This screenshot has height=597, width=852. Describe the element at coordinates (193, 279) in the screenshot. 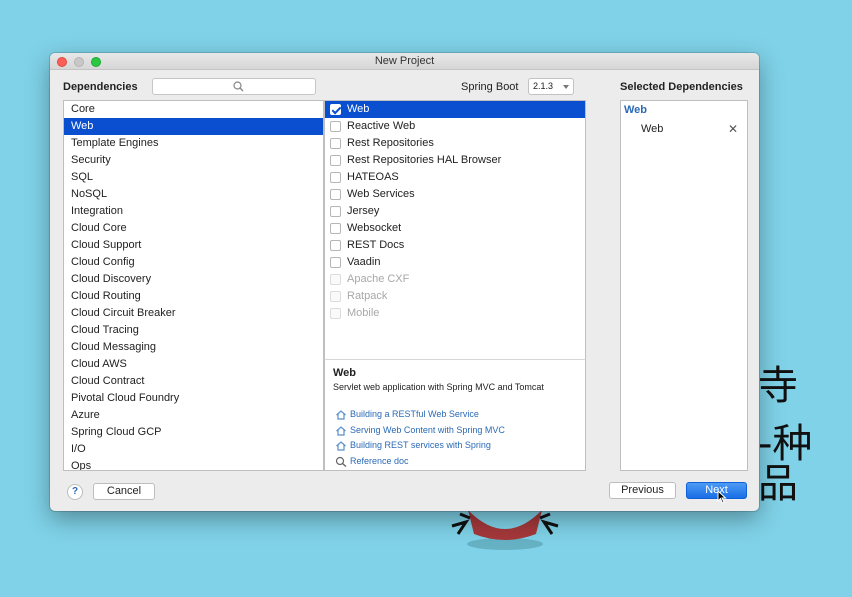

I see `category-item: Cloud Discovery` at that location.